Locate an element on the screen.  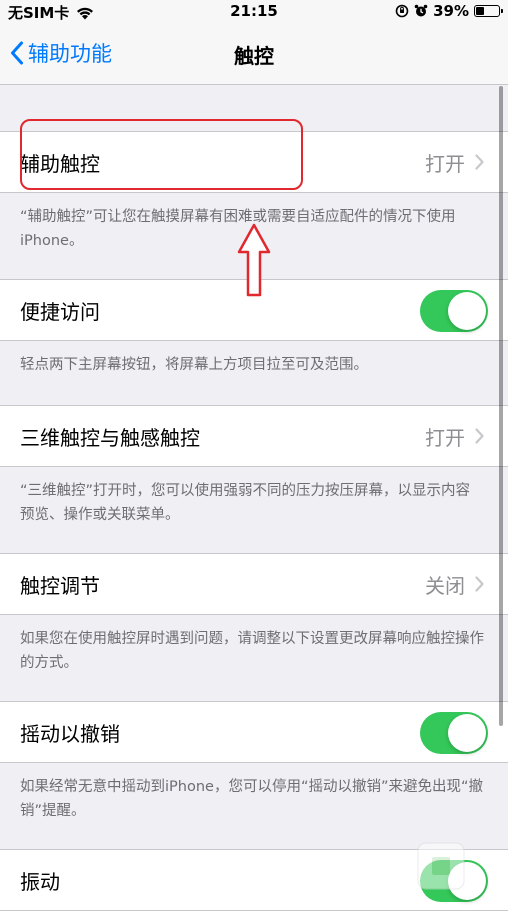
battery-icon is located at coordinates (488, 11).